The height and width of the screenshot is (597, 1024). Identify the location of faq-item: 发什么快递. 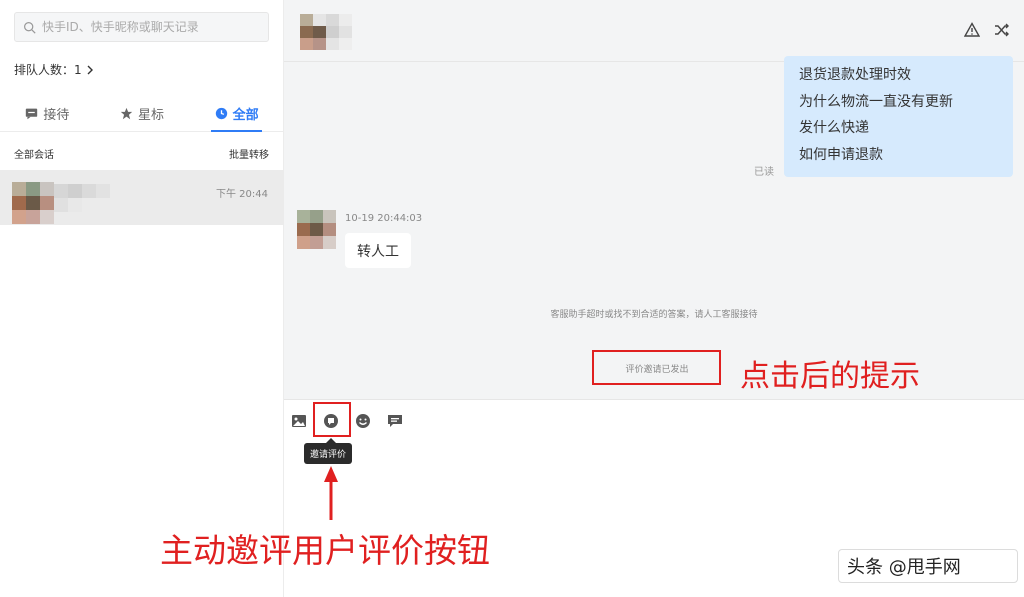
(906, 128).